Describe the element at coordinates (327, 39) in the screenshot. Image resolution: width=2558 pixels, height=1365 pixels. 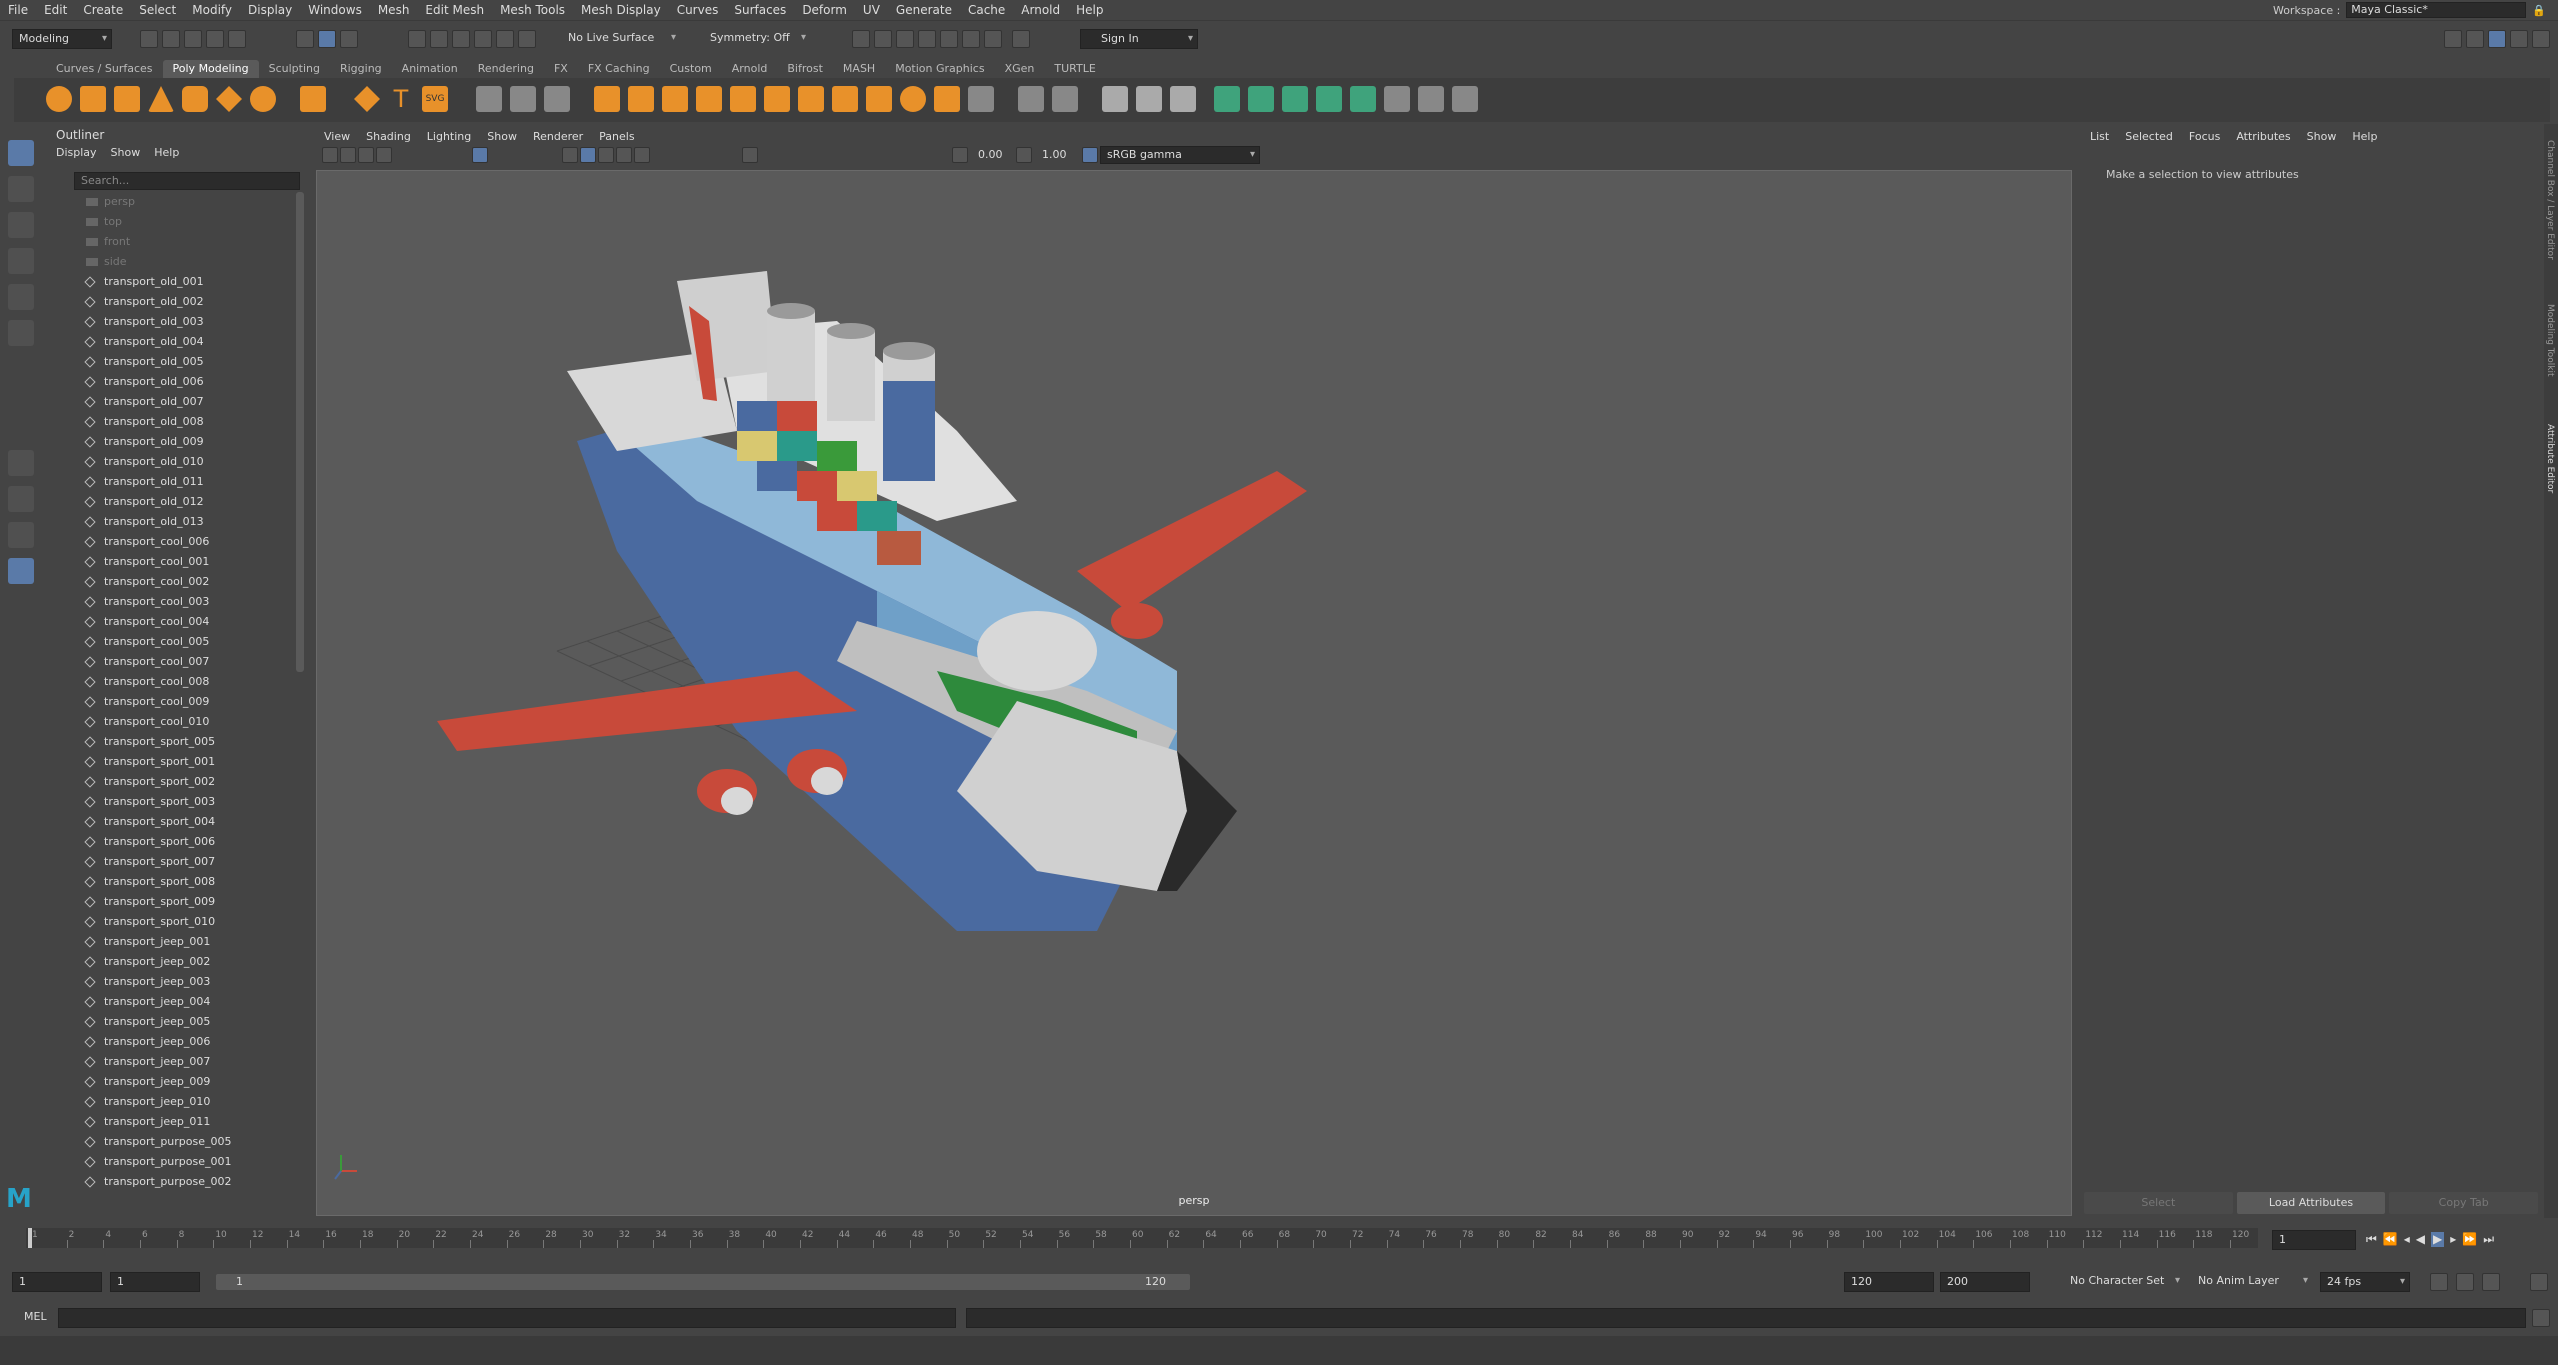
I see `select-objects-icon` at that location.